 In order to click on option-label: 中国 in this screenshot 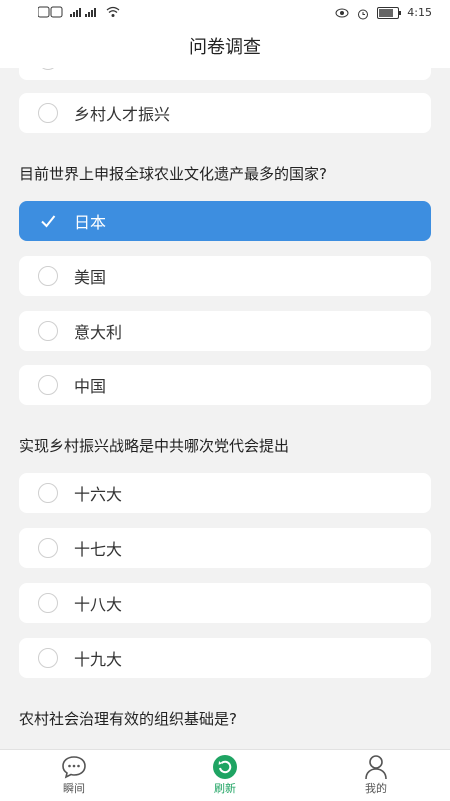, I will do `click(90, 386)`.